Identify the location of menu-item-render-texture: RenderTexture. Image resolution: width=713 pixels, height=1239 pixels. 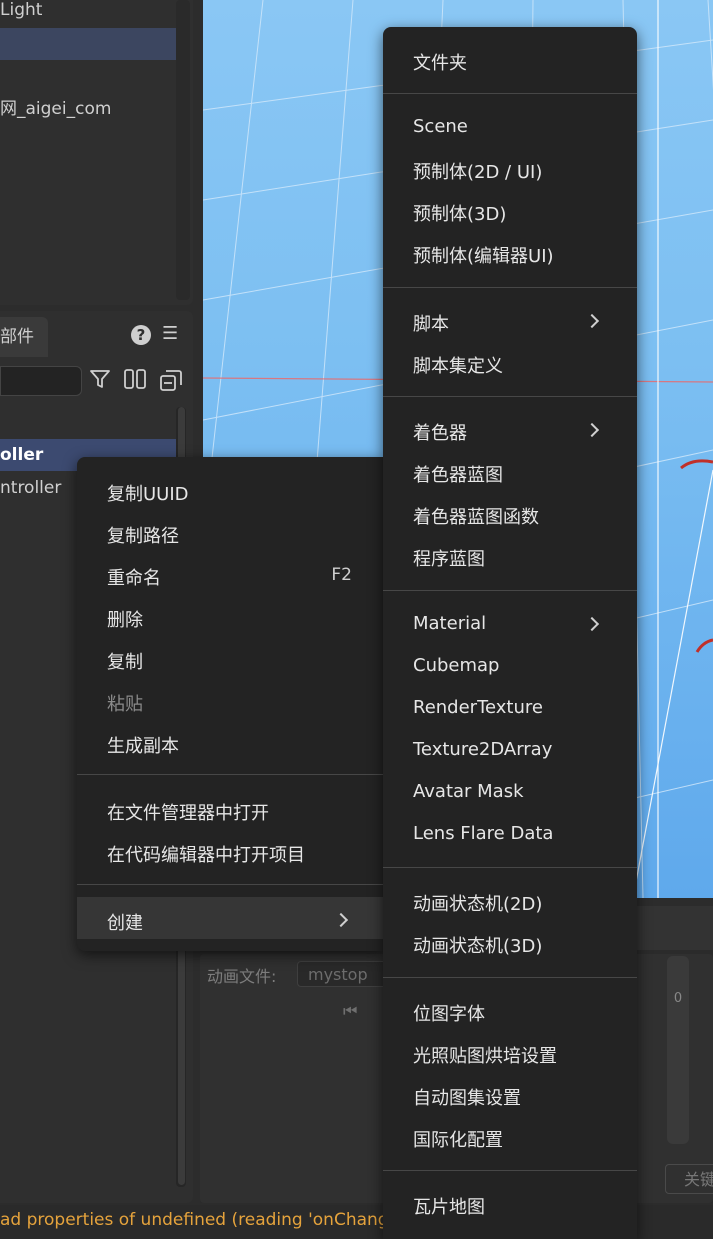
(478, 707).